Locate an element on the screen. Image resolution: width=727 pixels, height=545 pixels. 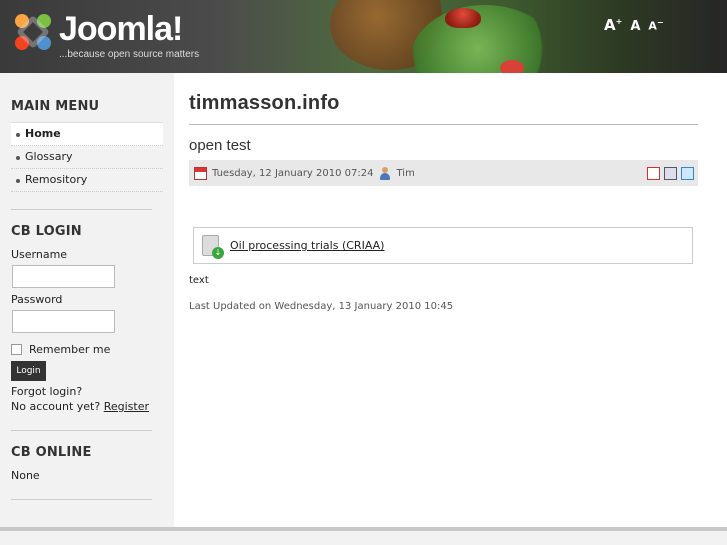
logo-wordmark: Joomla! is located at coordinates (121, 29).